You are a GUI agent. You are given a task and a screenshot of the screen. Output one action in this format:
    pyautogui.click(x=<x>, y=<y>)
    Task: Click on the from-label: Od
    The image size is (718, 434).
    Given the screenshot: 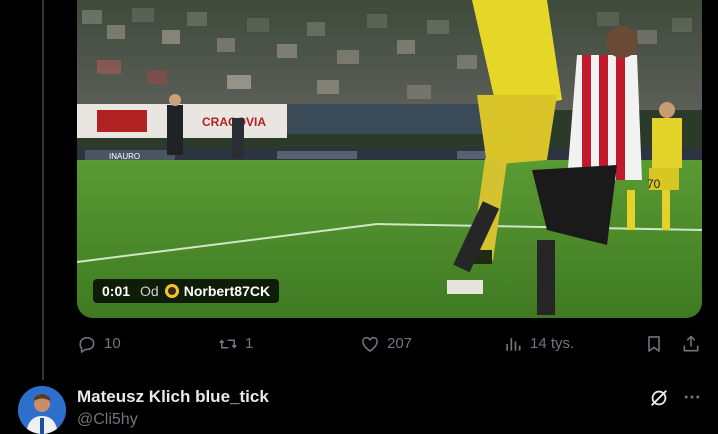 What is the action you would take?
    pyautogui.click(x=149, y=291)
    